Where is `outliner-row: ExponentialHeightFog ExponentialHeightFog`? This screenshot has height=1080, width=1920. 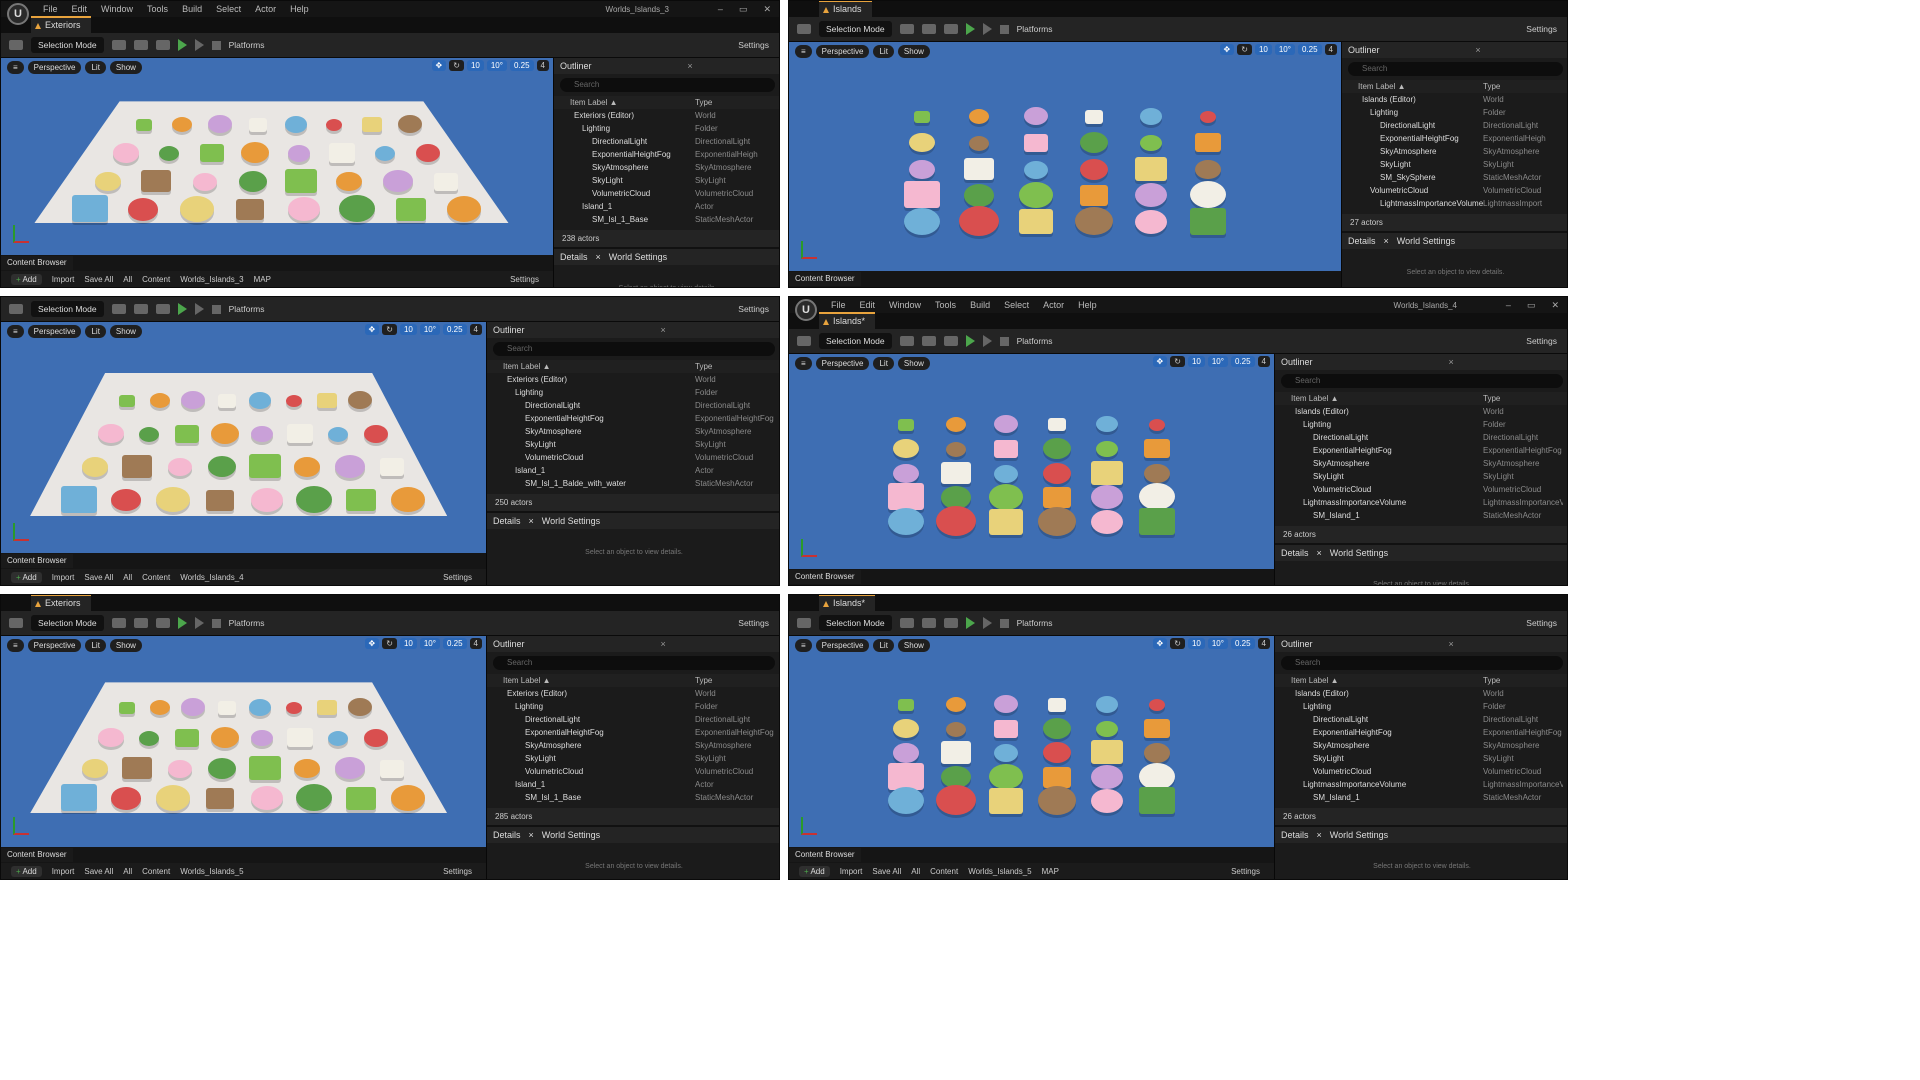 outliner-row: ExponentialHeightFog ExponentialHeightFog is located at coordinates (633, 732).